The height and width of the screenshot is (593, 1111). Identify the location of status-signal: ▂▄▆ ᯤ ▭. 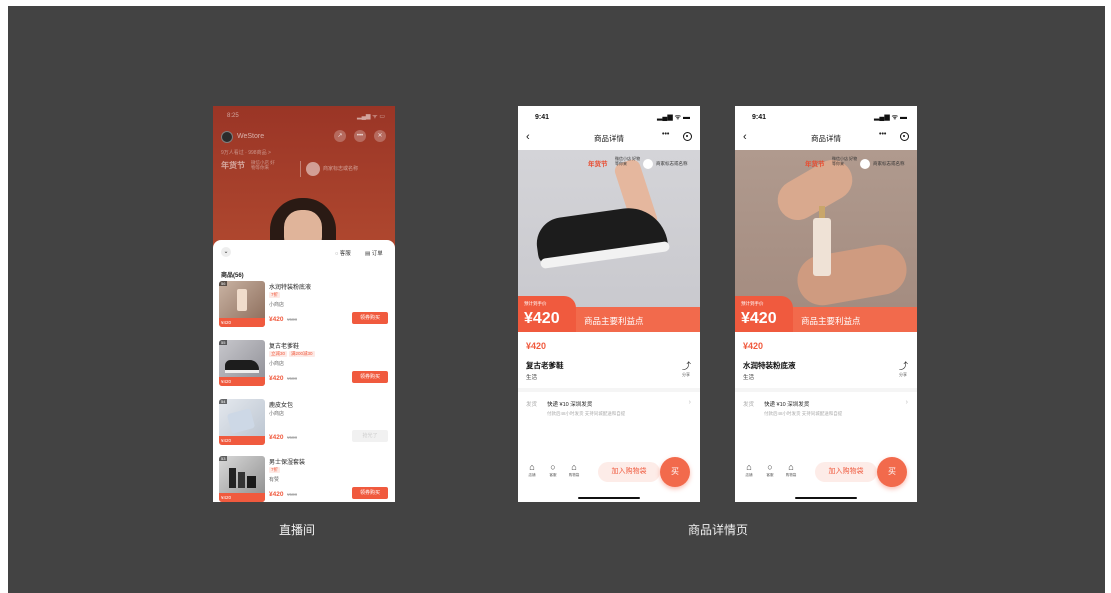
(371, 117).